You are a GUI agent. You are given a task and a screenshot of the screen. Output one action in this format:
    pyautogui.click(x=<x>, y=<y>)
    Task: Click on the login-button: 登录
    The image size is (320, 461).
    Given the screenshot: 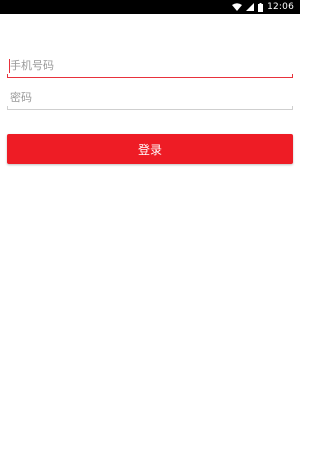 What is the action you would take?
    pyautogui.click(x=150, y=149)
    